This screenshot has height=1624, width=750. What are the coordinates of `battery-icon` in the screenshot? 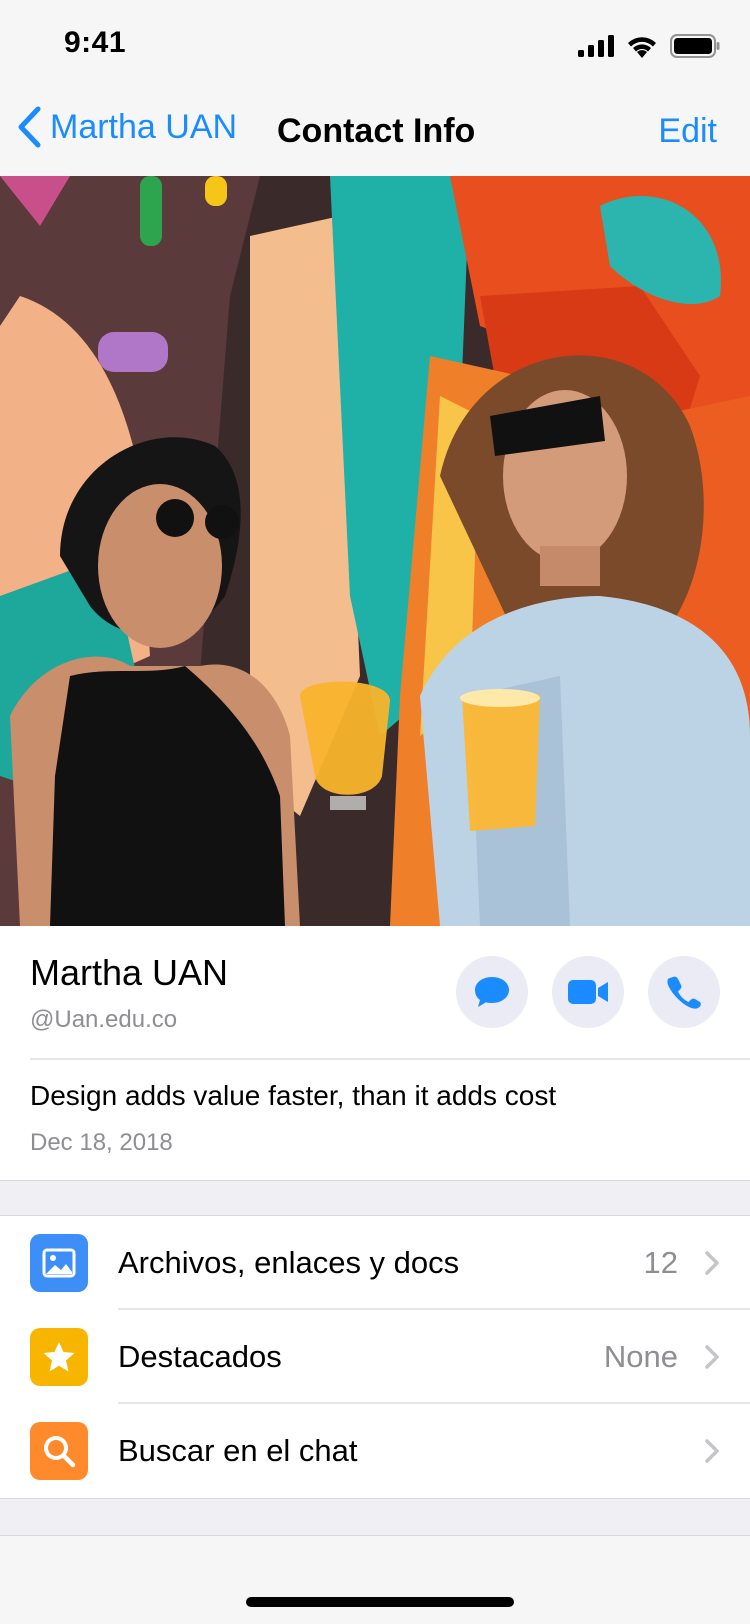 It's located at (695, 46).